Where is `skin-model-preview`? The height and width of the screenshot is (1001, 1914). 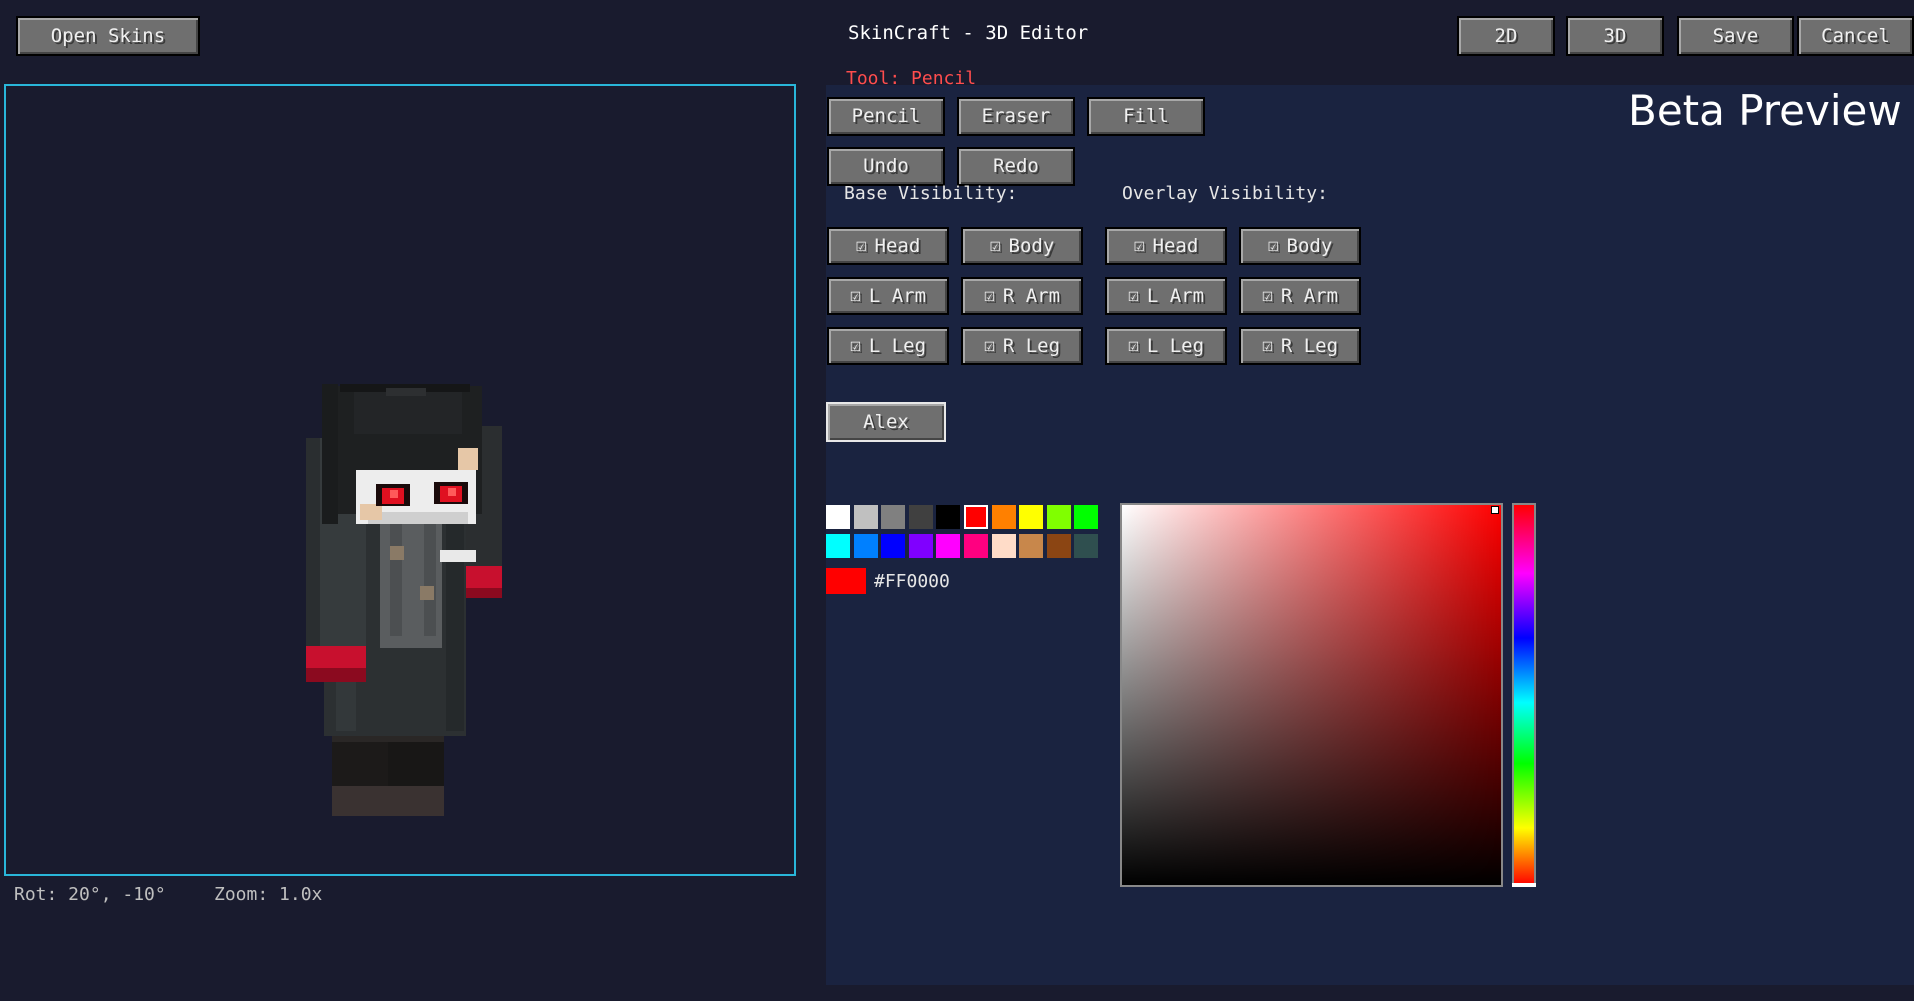 skin-model-preview is located at coordinates (404, 600).